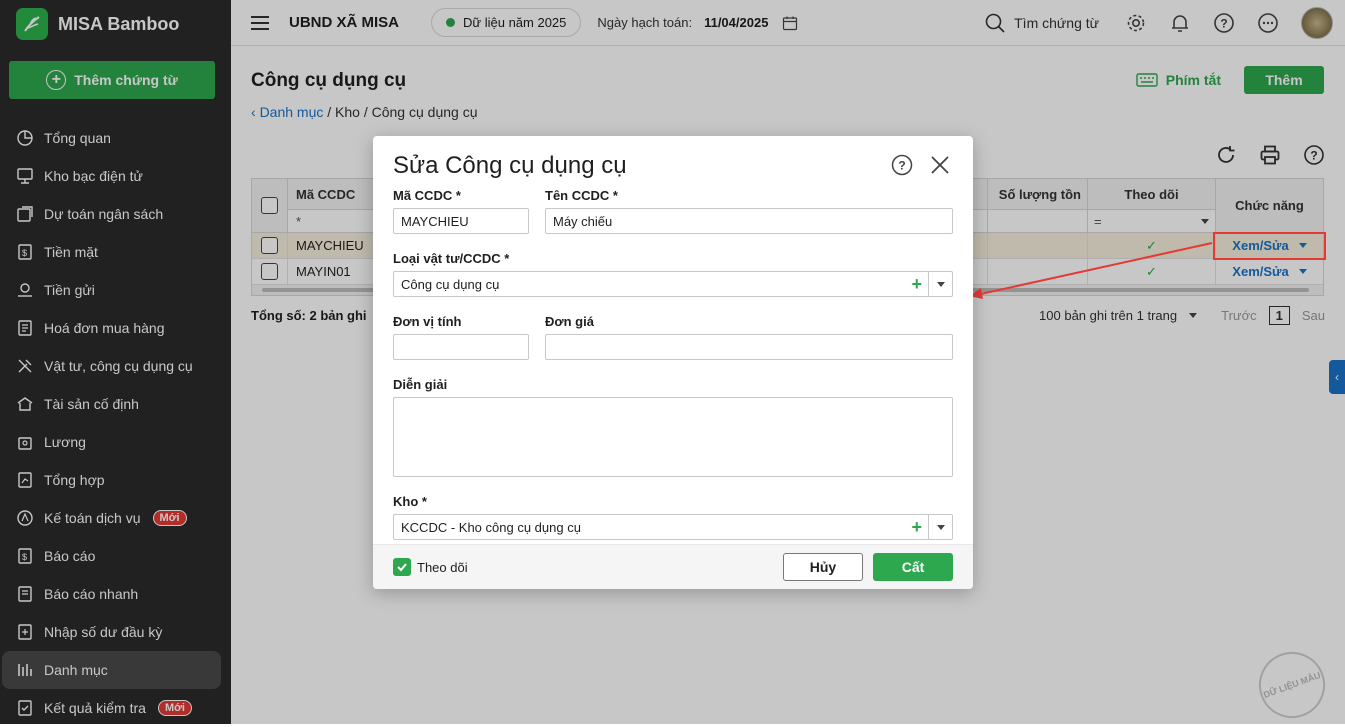 The height and width of the screenshot is (727, 1345). What do you see at coordinates (442, 567) in the screenshot?
I see `track-label: Theo dõi` at bounding box center [442, 567].